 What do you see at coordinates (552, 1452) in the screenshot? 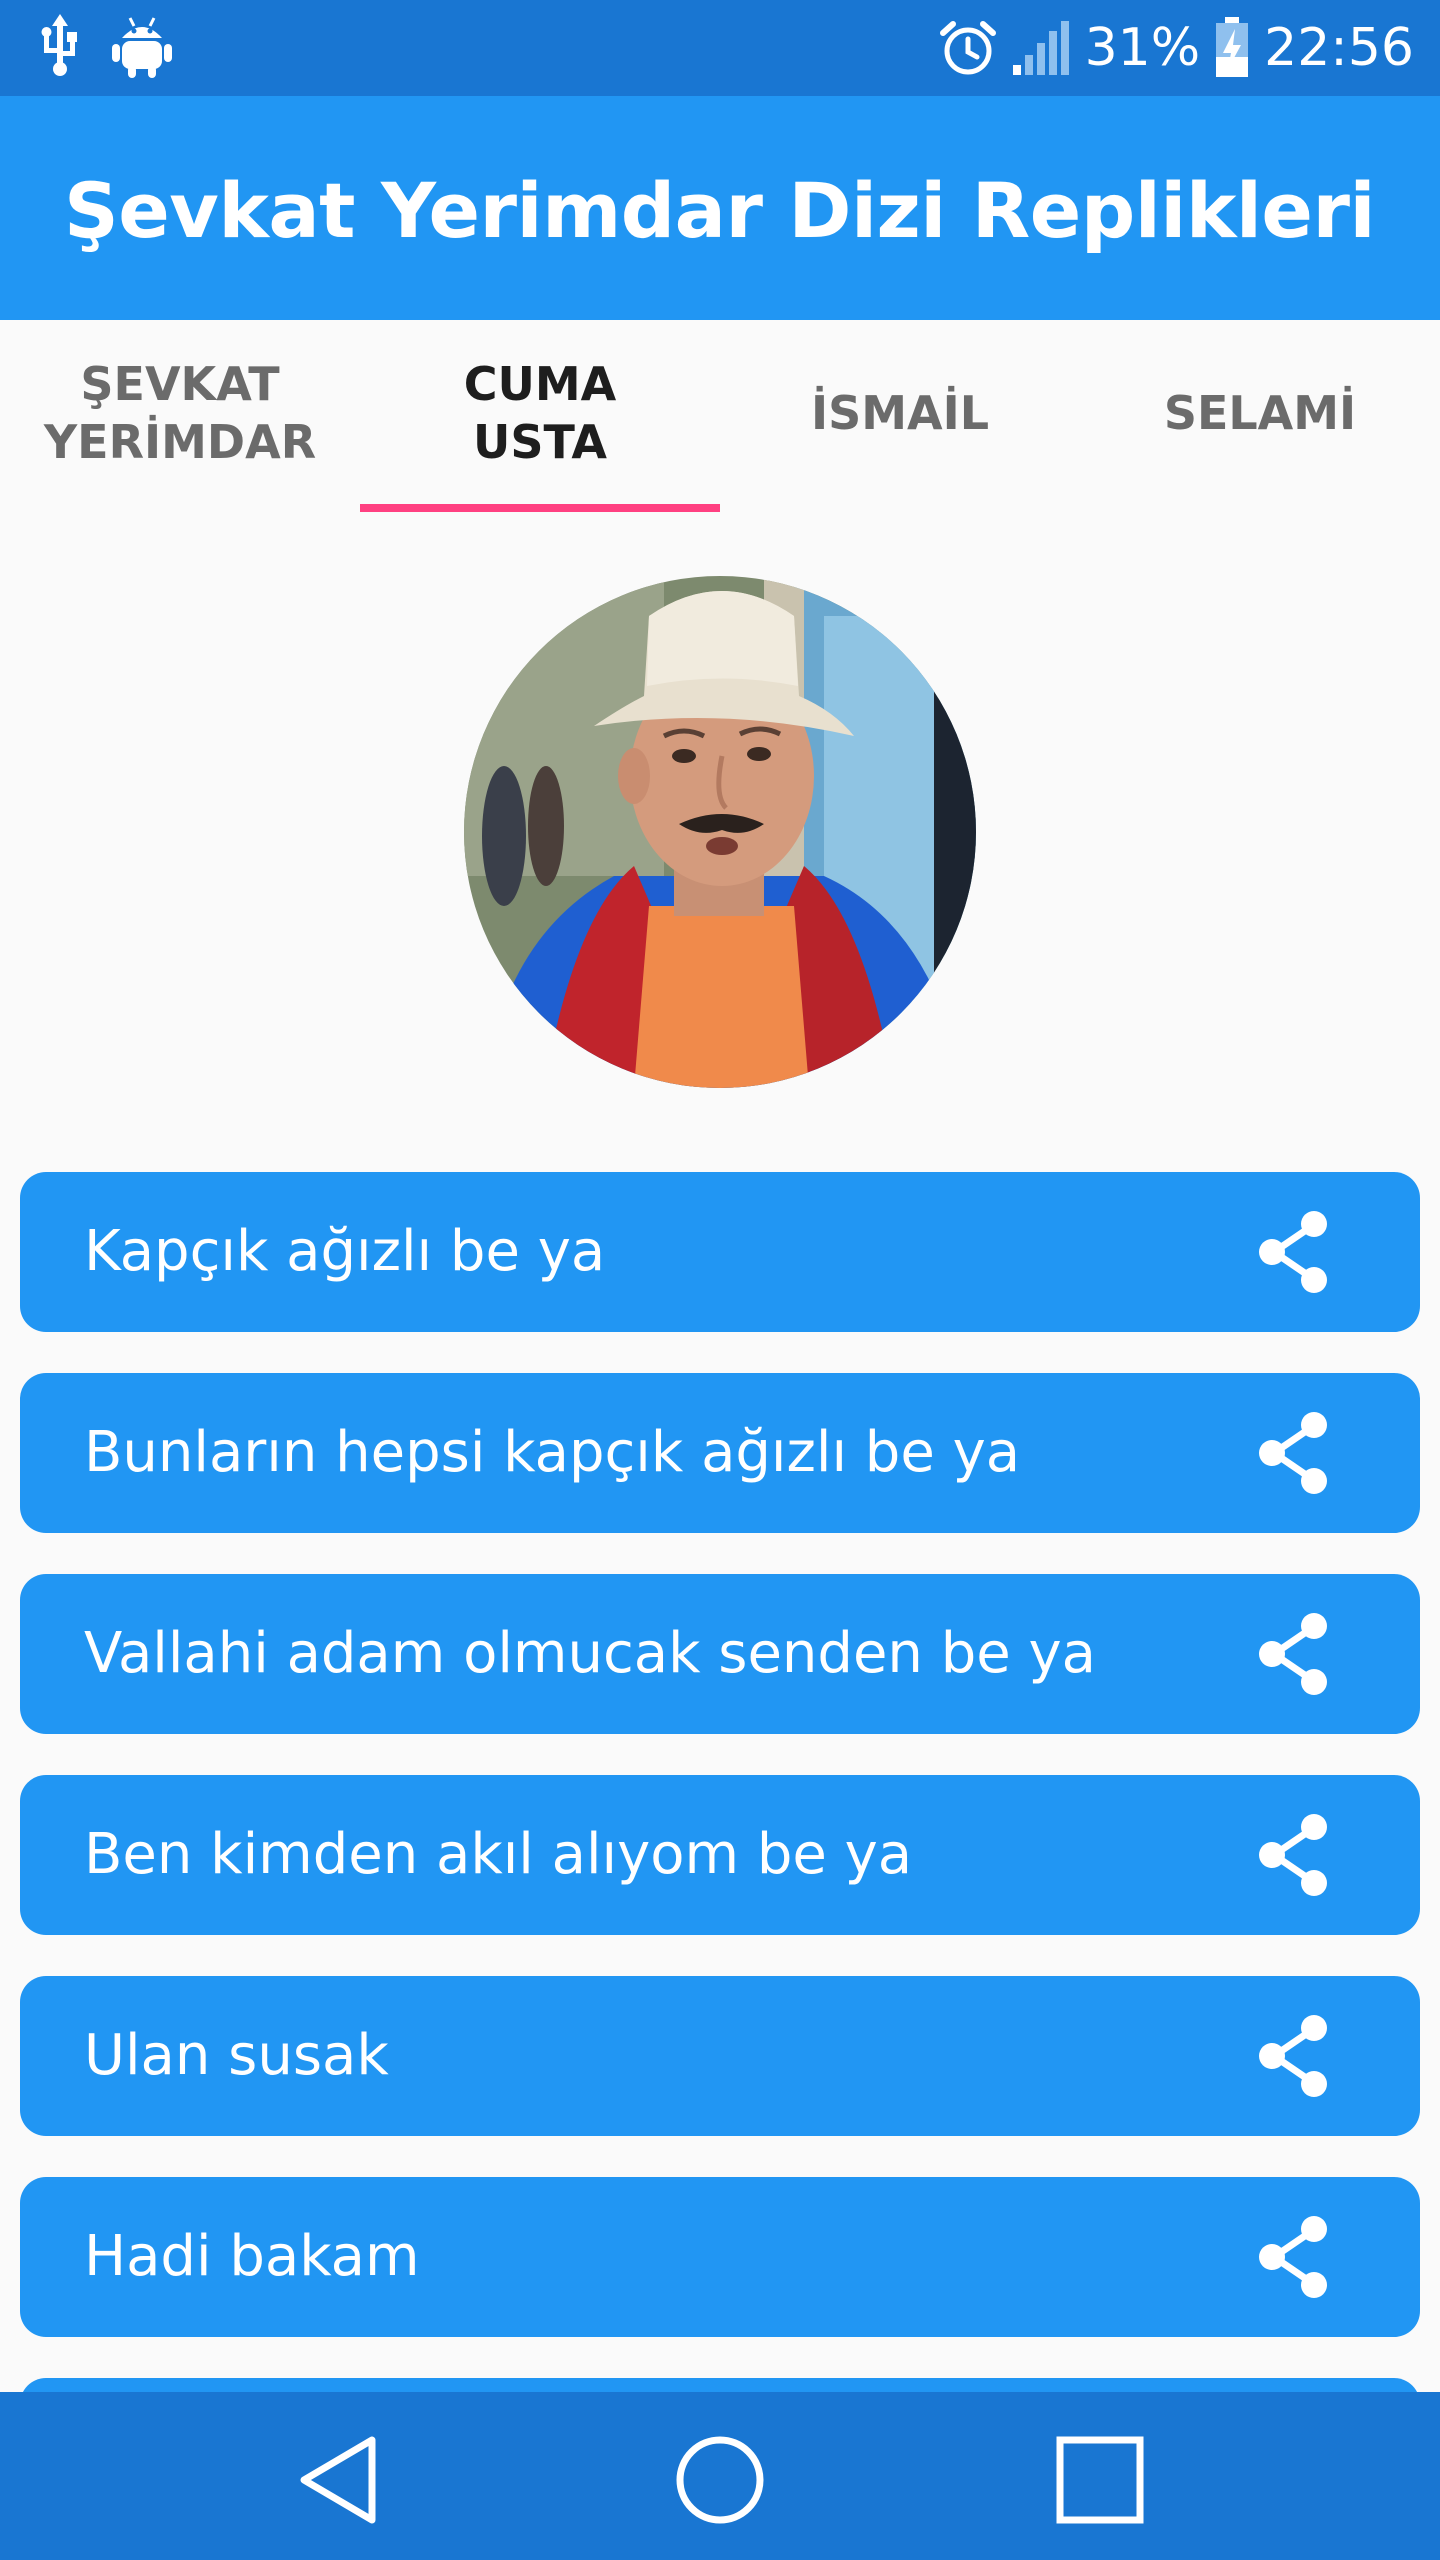
I see `quote-text: Bunların hepsi kapçık ağızlı be ya` at bounding box center [552, 1452].